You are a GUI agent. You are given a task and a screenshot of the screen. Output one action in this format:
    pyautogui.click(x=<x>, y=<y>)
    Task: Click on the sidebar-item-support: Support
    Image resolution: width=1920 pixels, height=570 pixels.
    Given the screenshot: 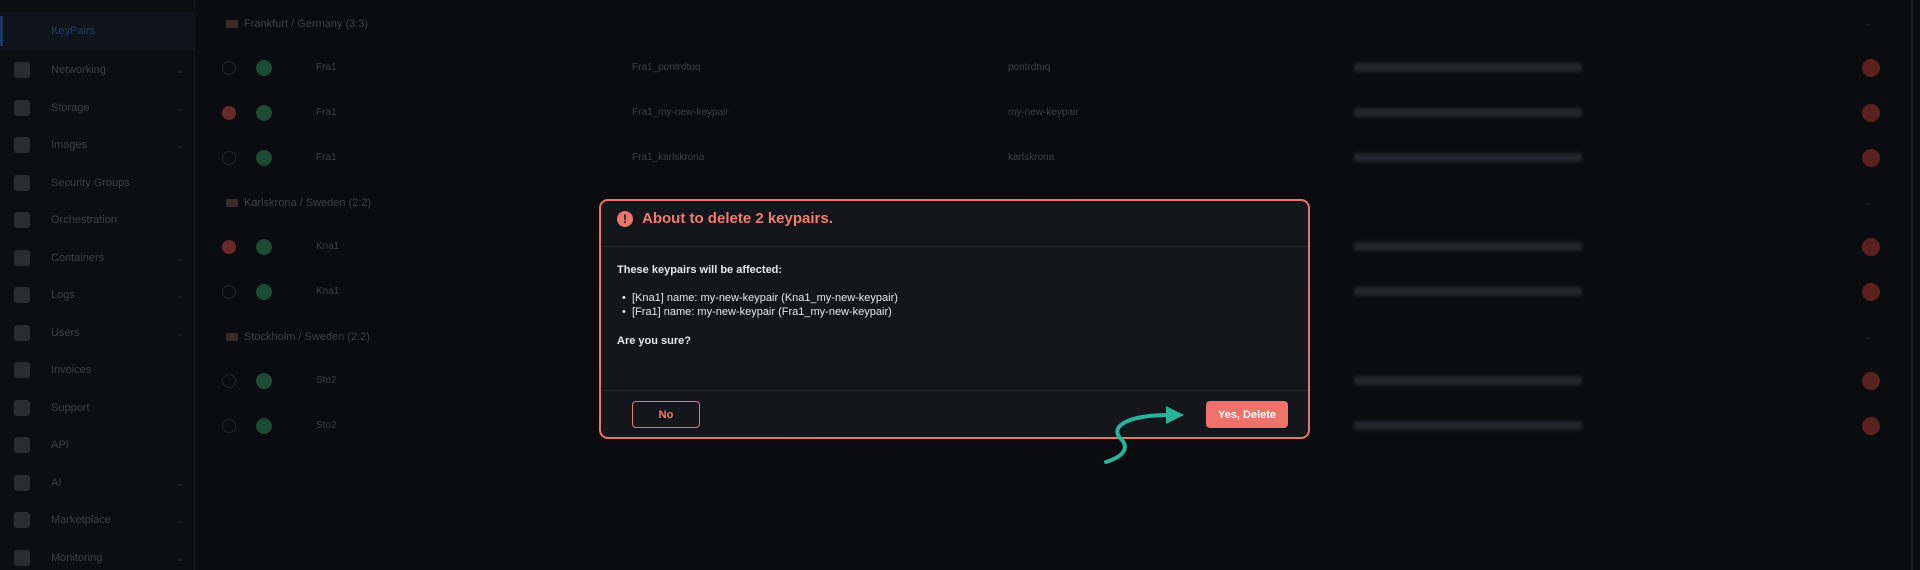 What is the action you would take?
    pyautogui.click(x=97, y=408)
    